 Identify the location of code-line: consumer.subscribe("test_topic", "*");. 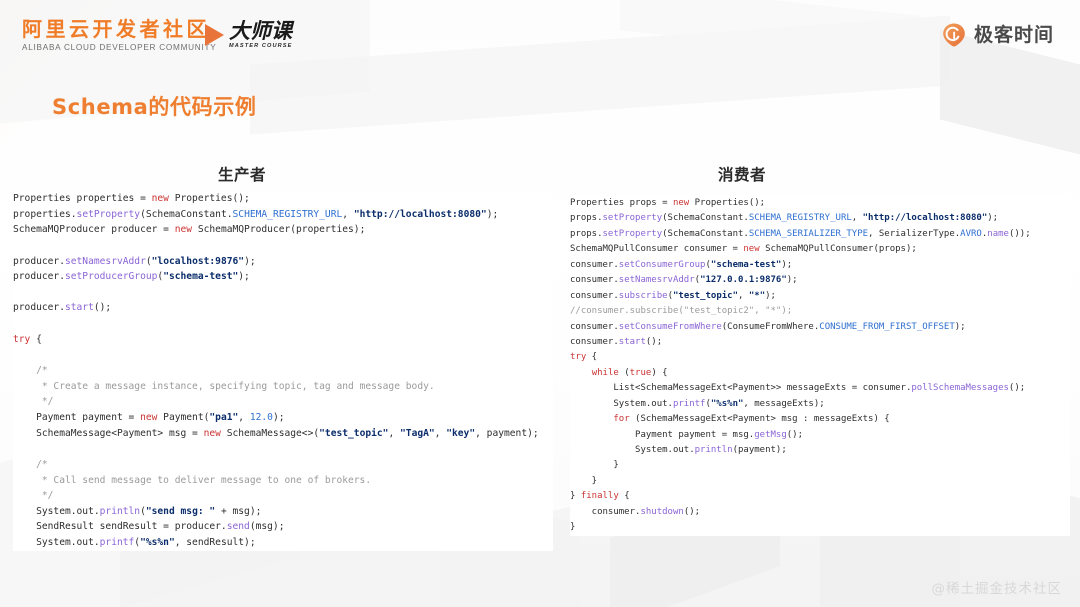
(673, 295).